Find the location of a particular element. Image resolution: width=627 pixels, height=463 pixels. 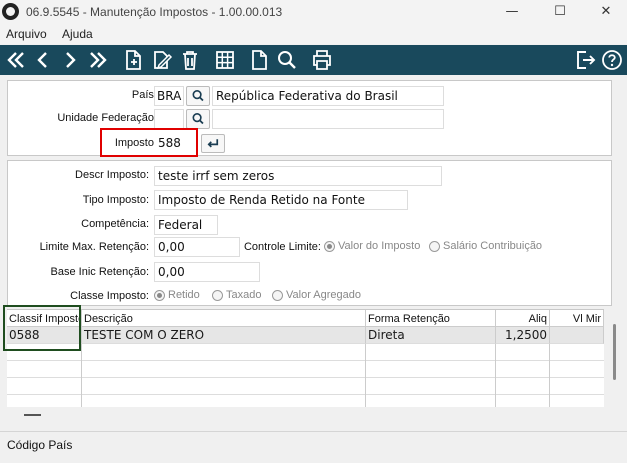

uf-code-input is located at coordinates (169, 119).